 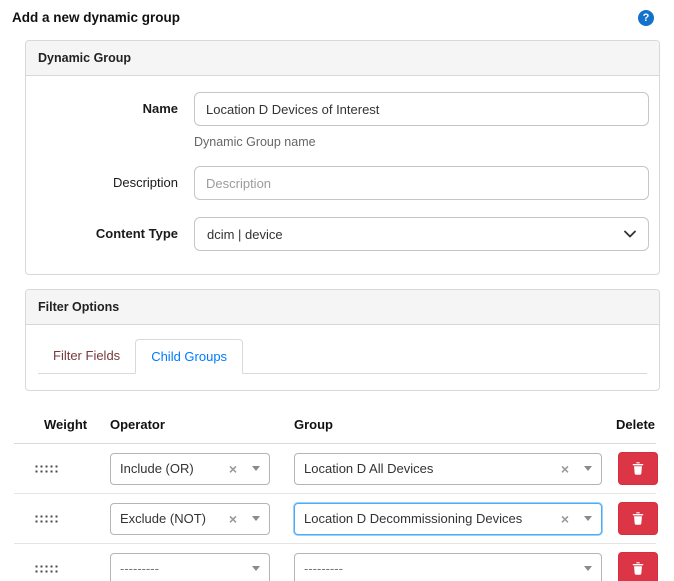 I want to click on content-type-label: Content Type, so click(x=136, y=233).